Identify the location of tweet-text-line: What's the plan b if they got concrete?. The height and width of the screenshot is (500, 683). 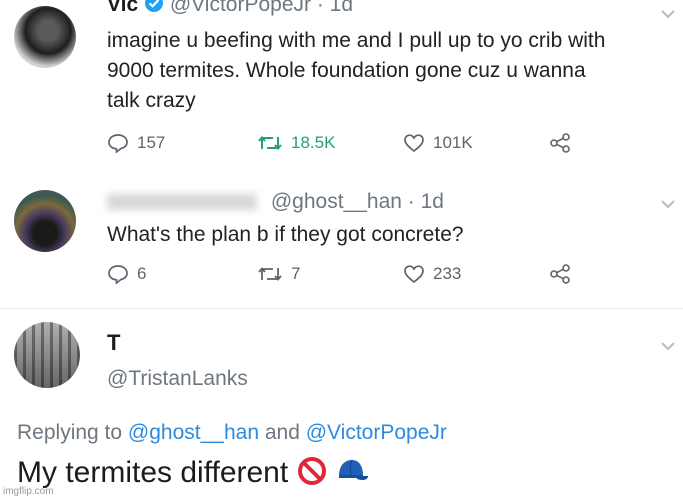
(285, 234).